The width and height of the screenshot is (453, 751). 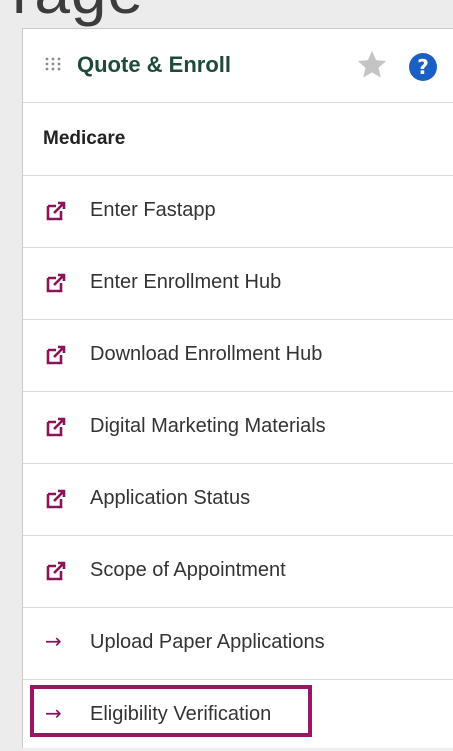 What do you see at coordinates (181, 714) in the screenshot?
I see `menu-item-label: Eligibility Verification` at bounding box center [181, 714].